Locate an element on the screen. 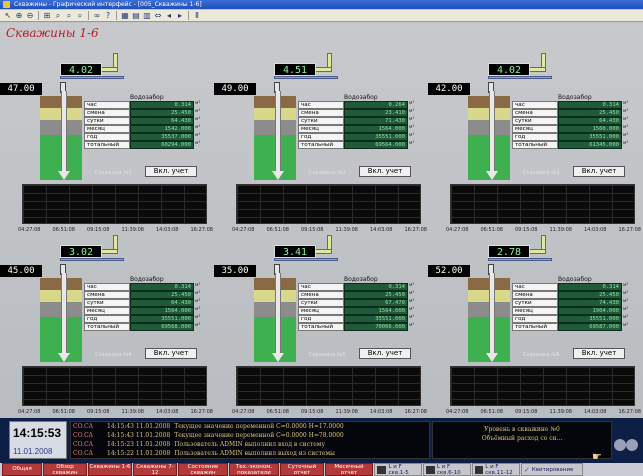 The height and width of the screenshot is (476, 643). layout-icon: ▤ is located at coordinates (136, 16).